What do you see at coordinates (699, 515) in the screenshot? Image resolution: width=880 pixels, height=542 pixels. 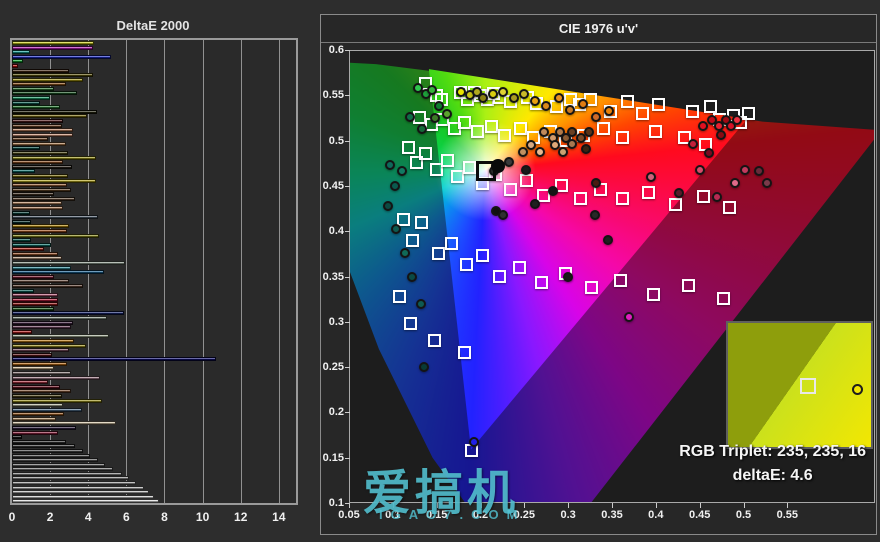 I see `cie-x-tick-label: 0.45` at bounding box center [699, 515].